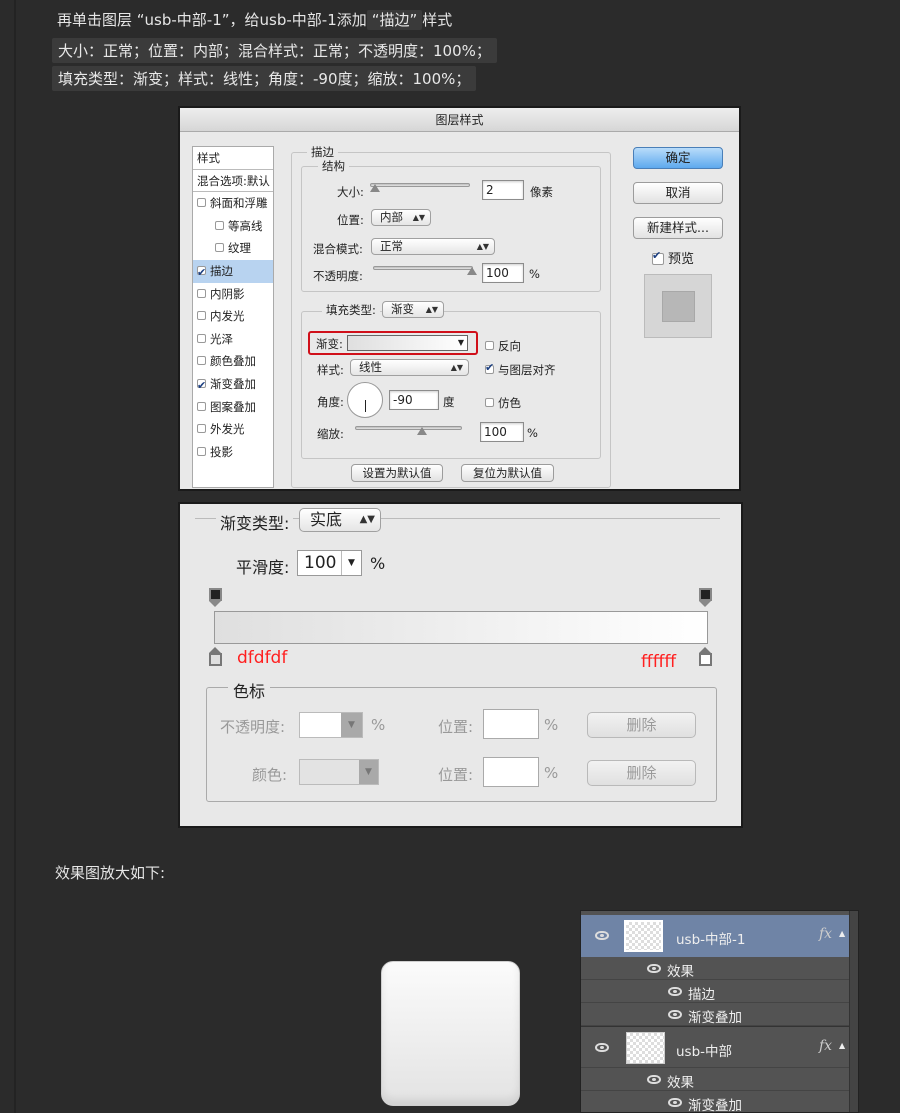 The height and width of the screenshot is (1113, 900). Describe the element at coordinates (449, 402) in the screenshot. I see `angle-unit: 度` at that location.